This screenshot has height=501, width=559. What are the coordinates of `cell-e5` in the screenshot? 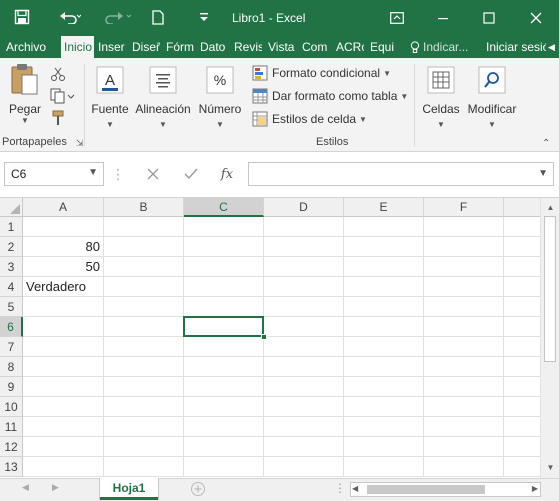 It's located at (384, 307).